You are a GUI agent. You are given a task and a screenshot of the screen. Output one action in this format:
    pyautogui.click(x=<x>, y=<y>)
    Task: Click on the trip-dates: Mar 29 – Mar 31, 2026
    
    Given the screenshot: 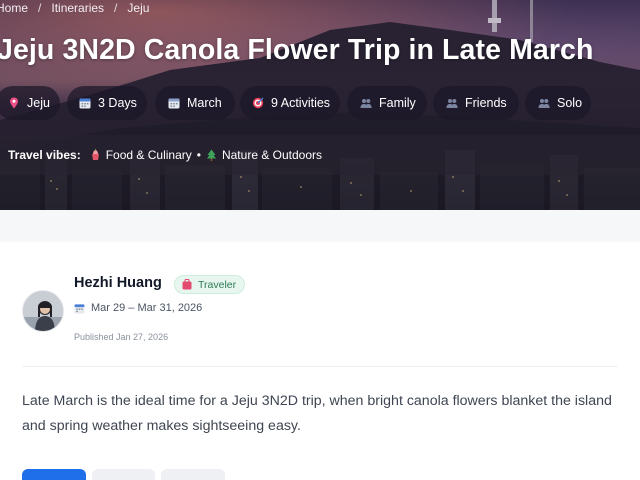 What is the action you would take?
    pyautogui.click(x=138, y=308)
    